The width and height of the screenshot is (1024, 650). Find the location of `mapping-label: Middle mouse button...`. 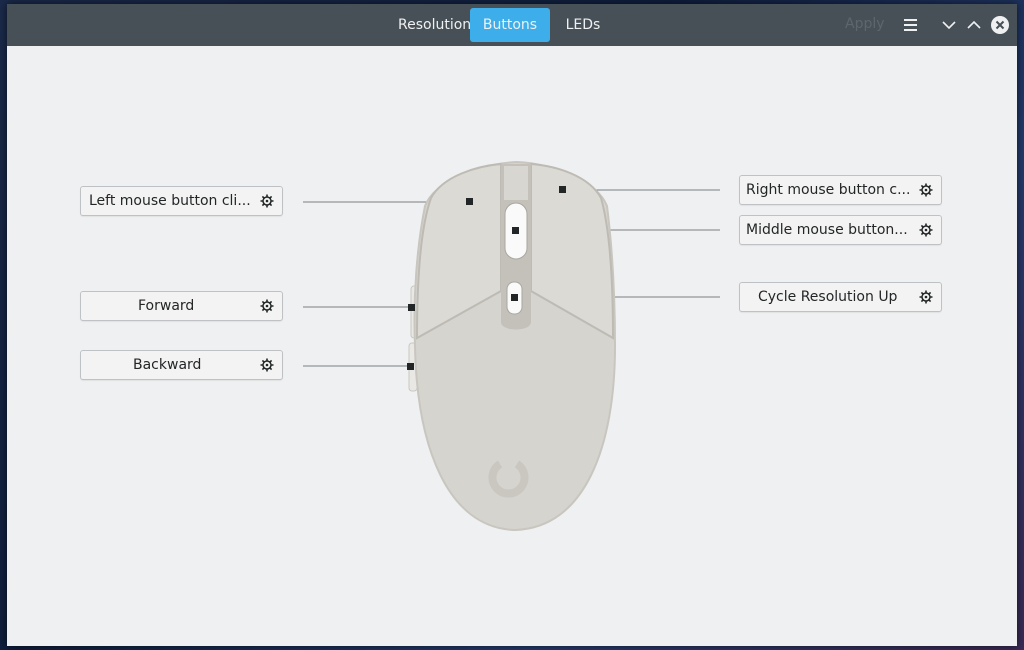

mapping-label: Middle mouse button... is located at coordinates (827, 230).